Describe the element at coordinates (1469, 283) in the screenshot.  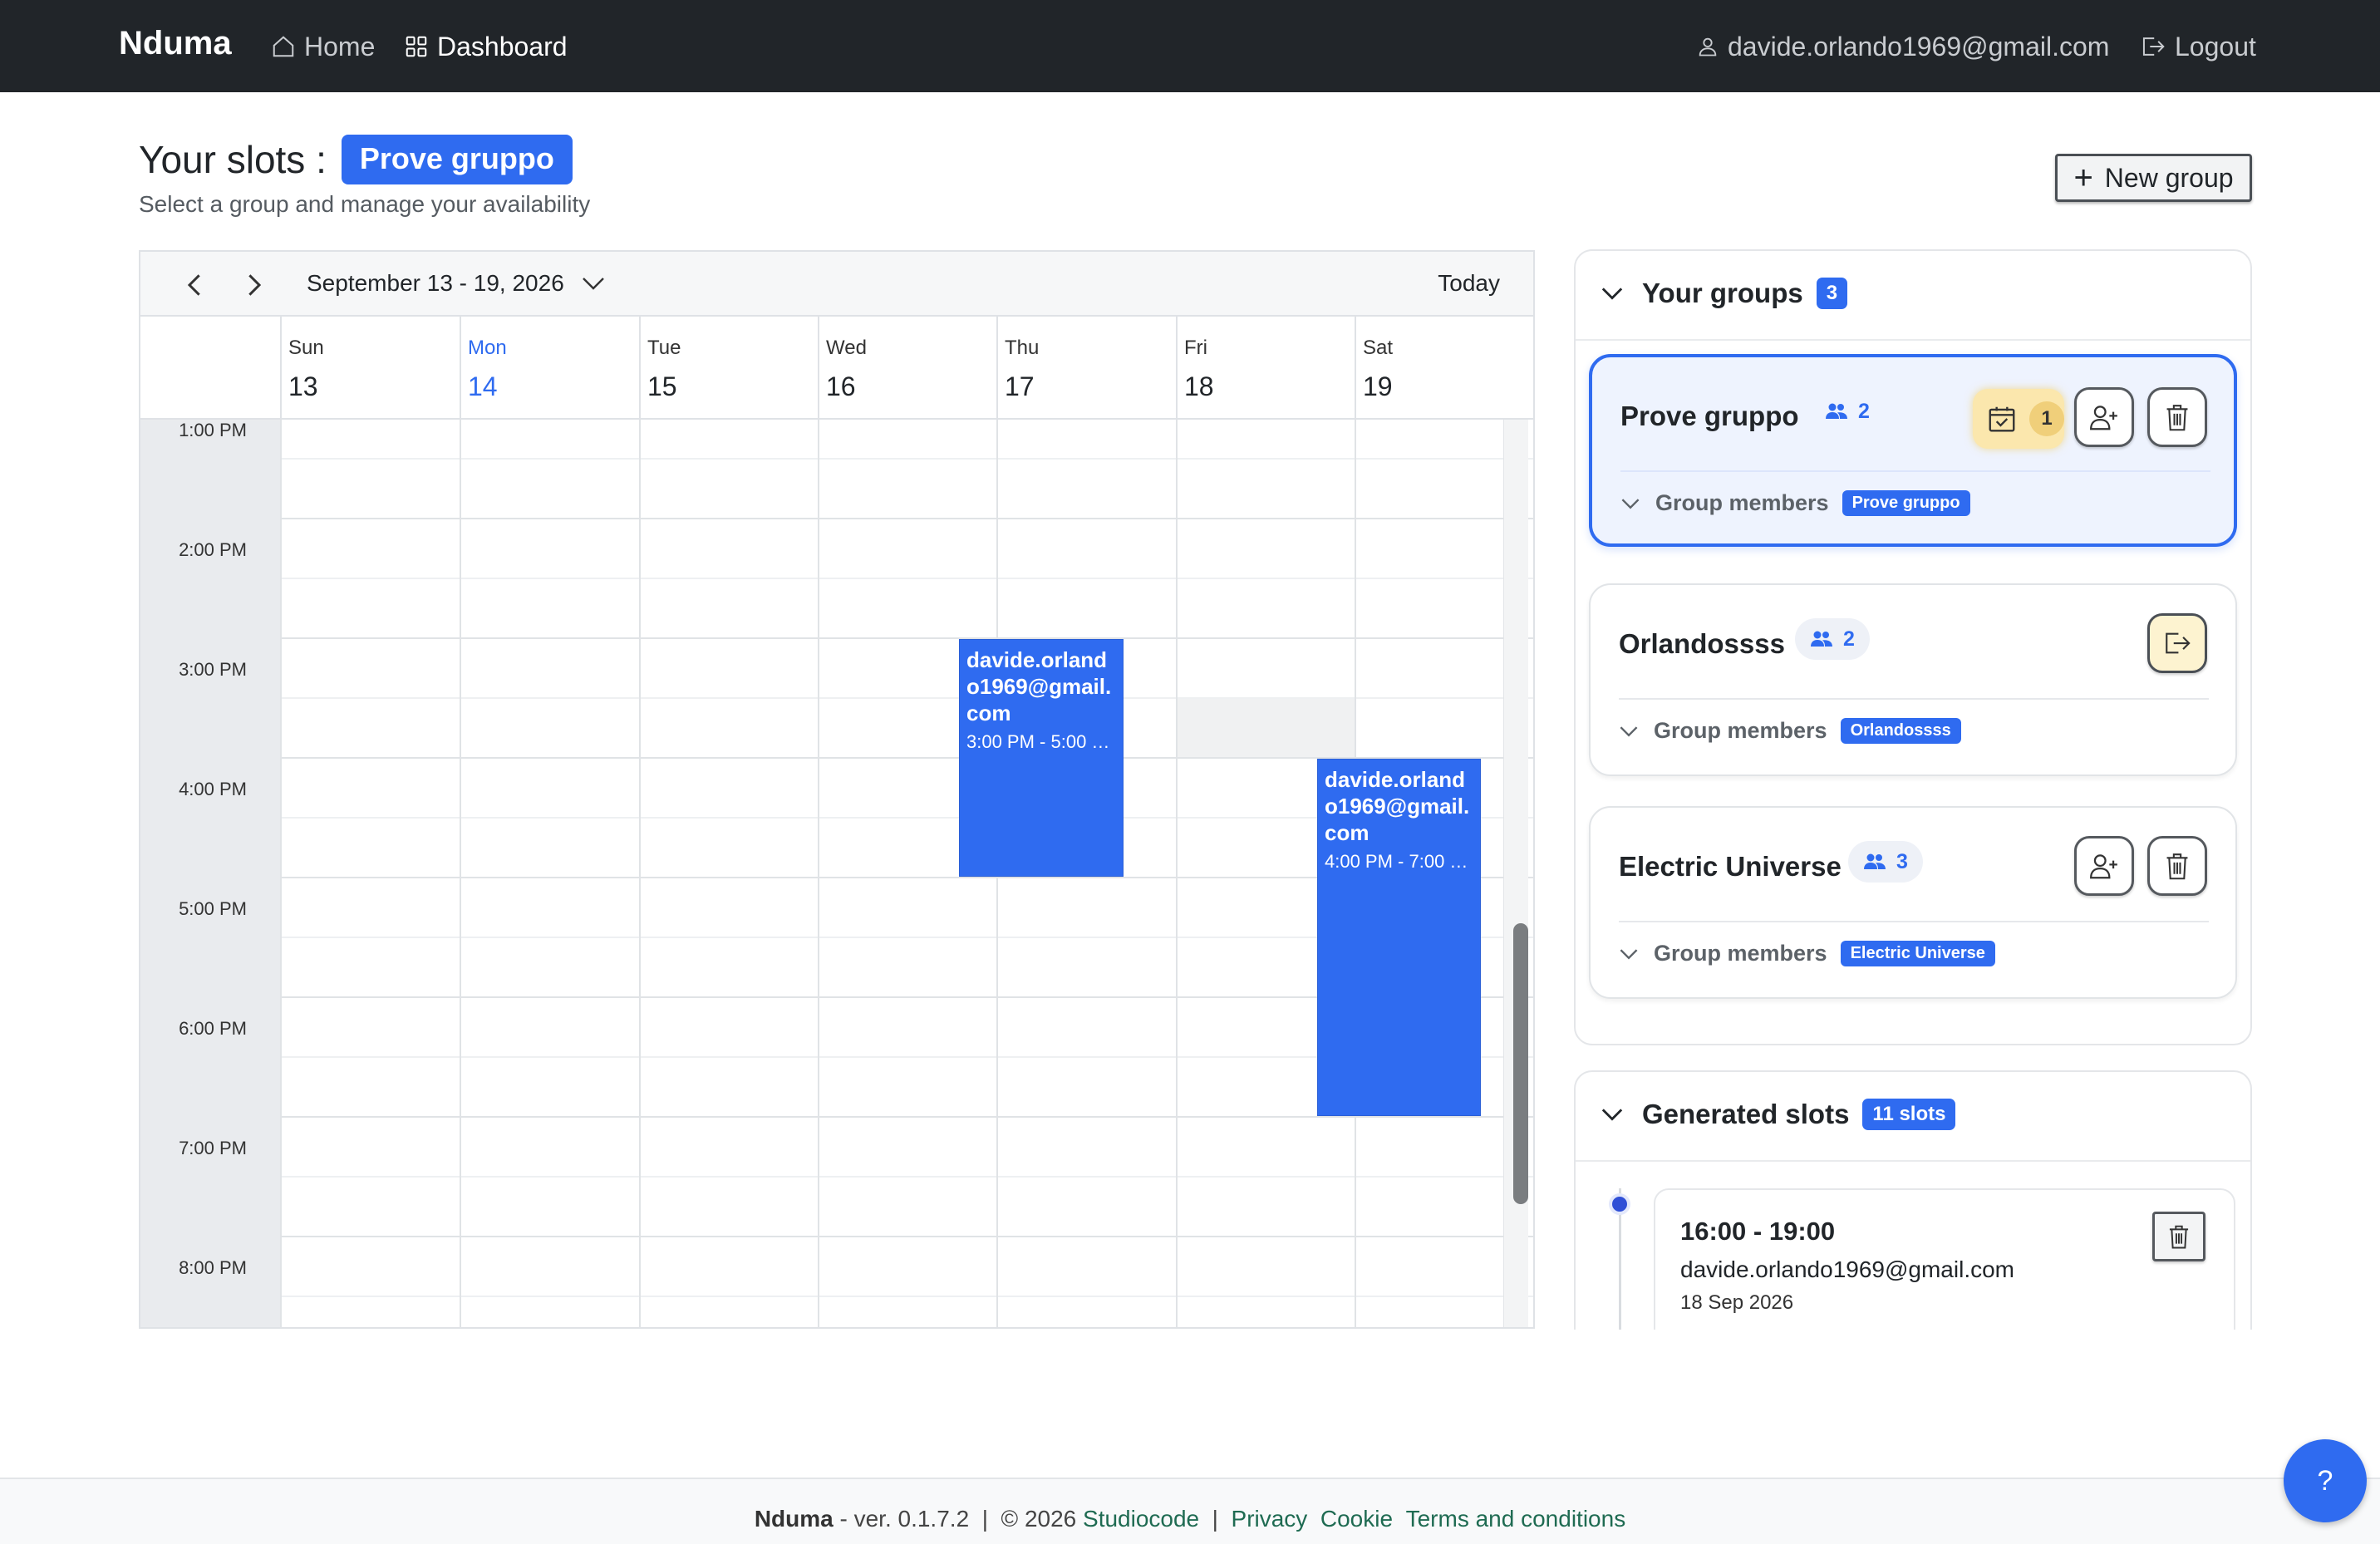
I see `calendar-today-button: Today` at that location.